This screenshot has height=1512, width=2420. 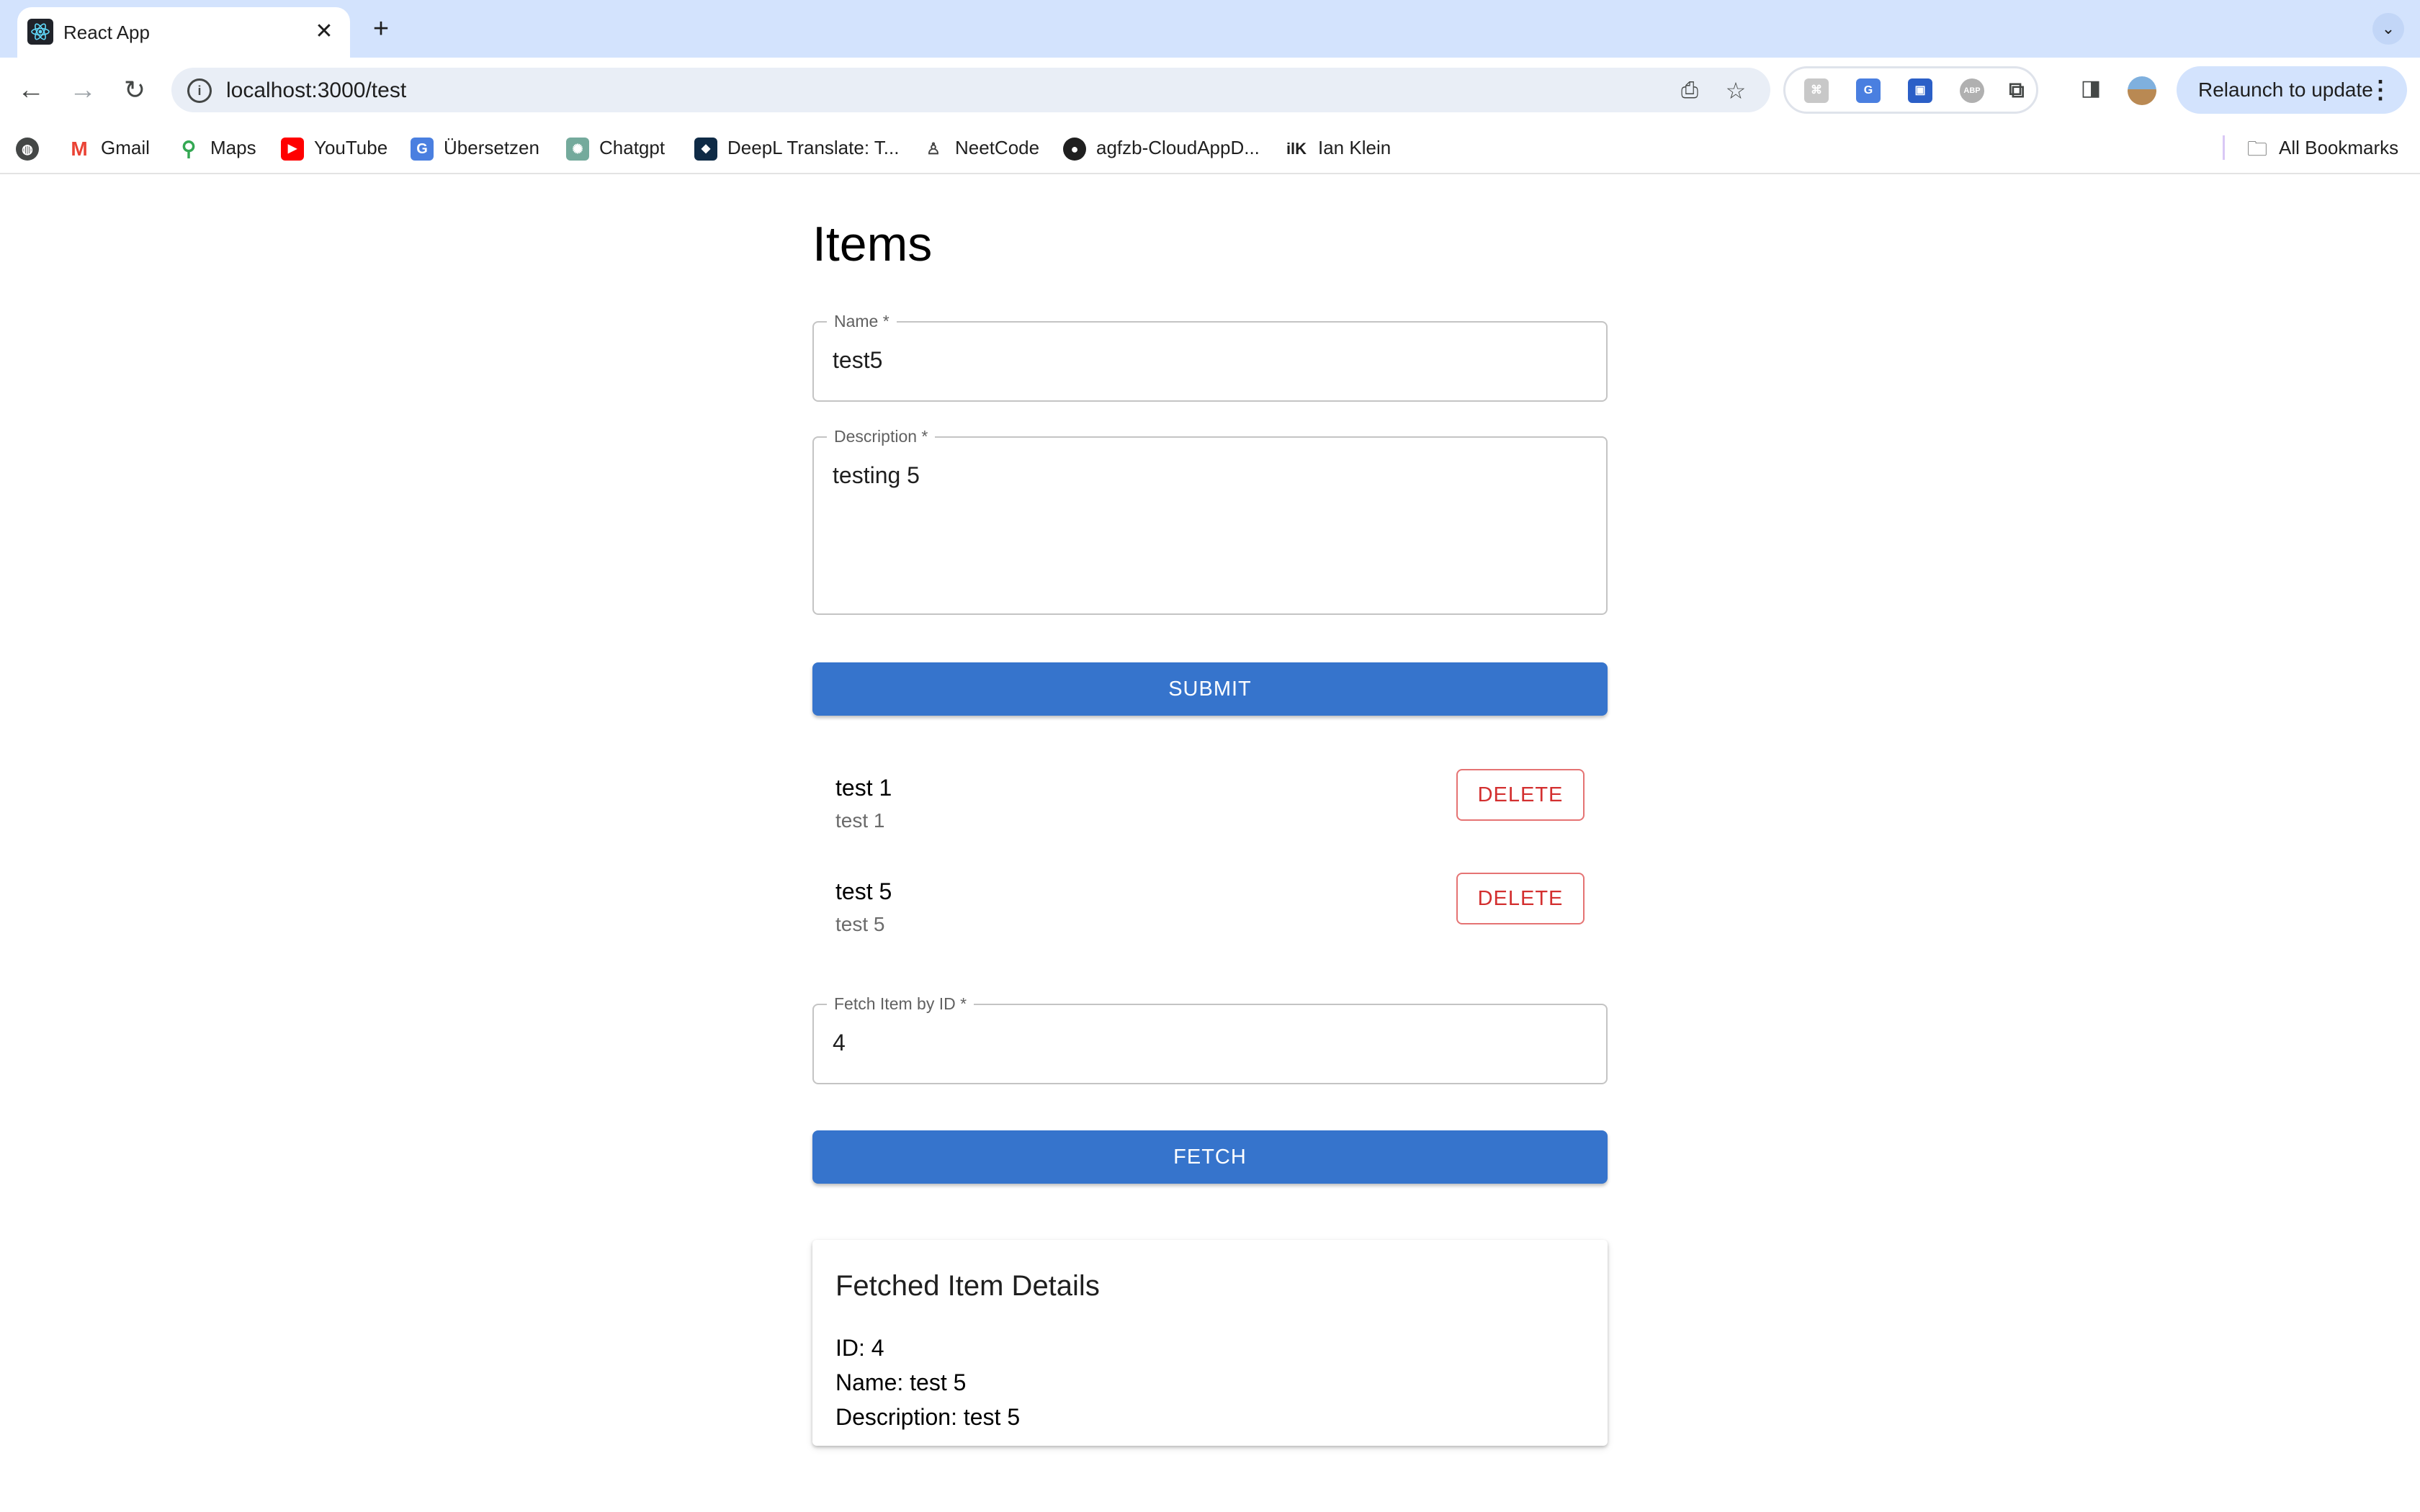 I want to click on submit-button: SUBMIT, so click(x=1210, y=689).